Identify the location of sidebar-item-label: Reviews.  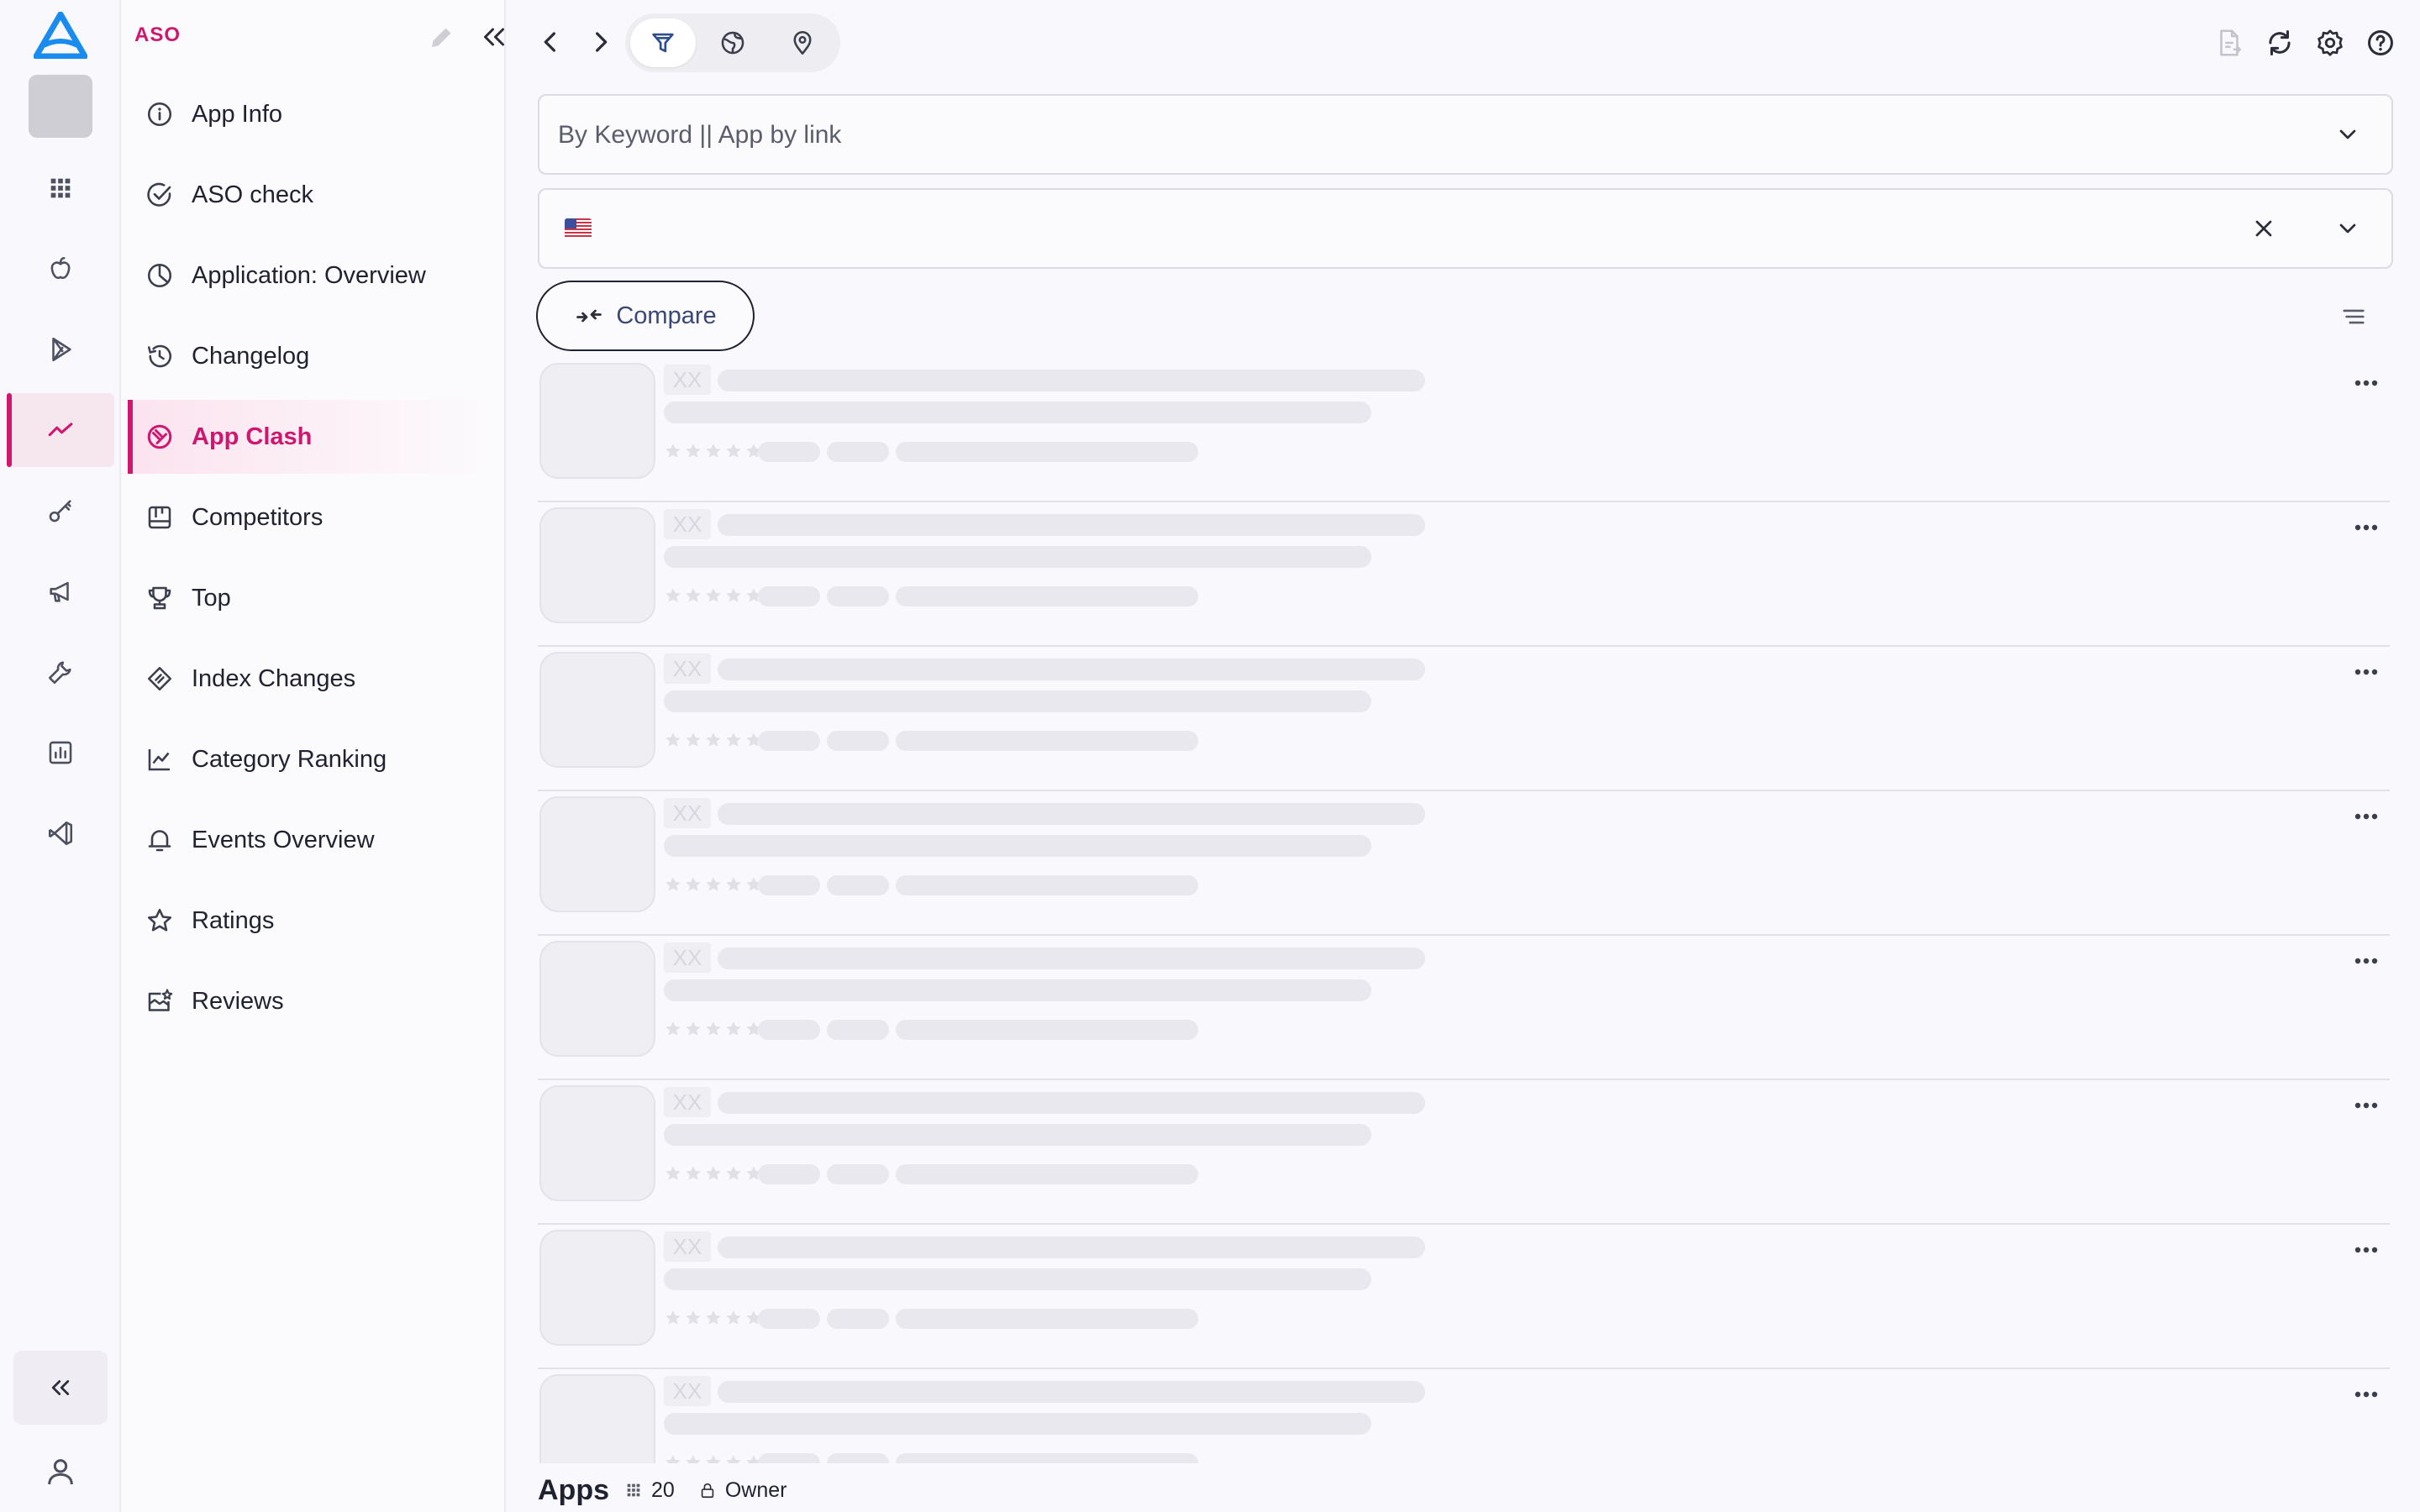
(238, 1001).